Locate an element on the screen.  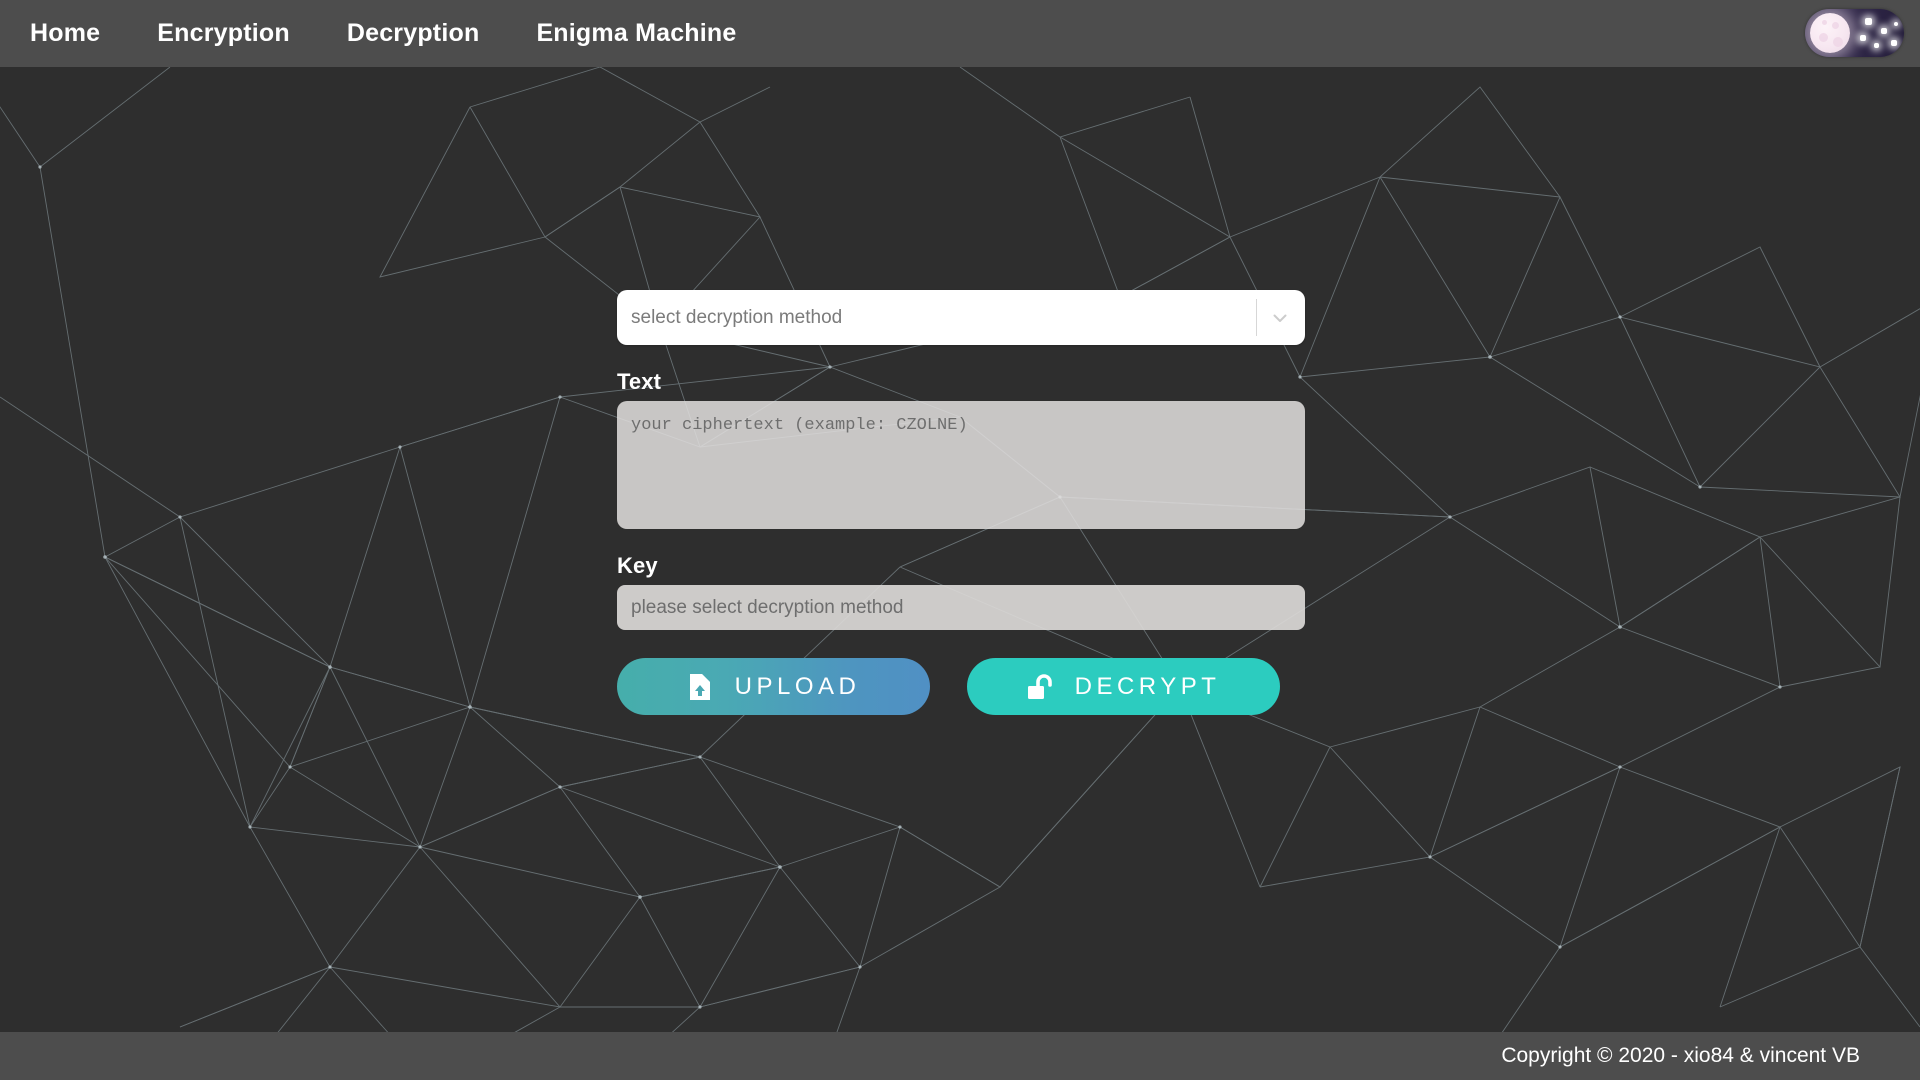
page-footer: Copyright © 2020 - xio84 & vincent VB is located at coordinates (960, 1056).